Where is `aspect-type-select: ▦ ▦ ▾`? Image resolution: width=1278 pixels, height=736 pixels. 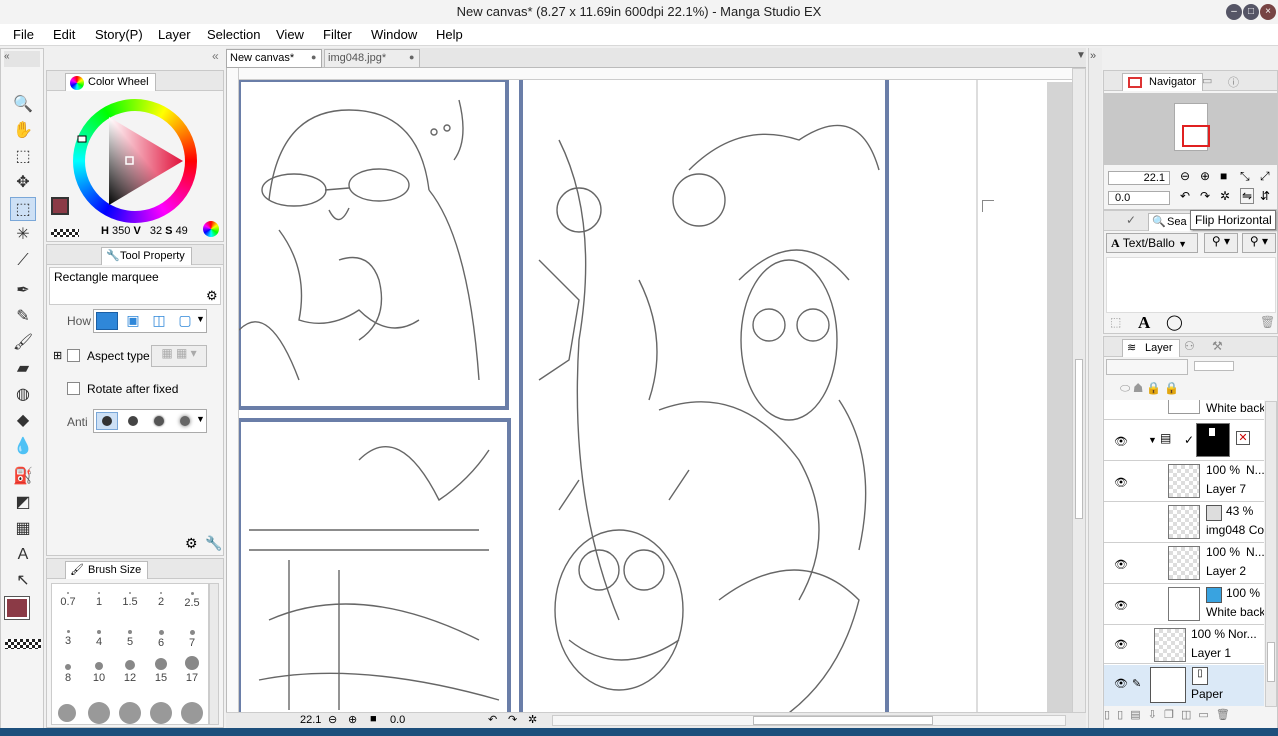 aspect-type-select: ▦ ▦ ▾ is located at coordinates (179, 356).